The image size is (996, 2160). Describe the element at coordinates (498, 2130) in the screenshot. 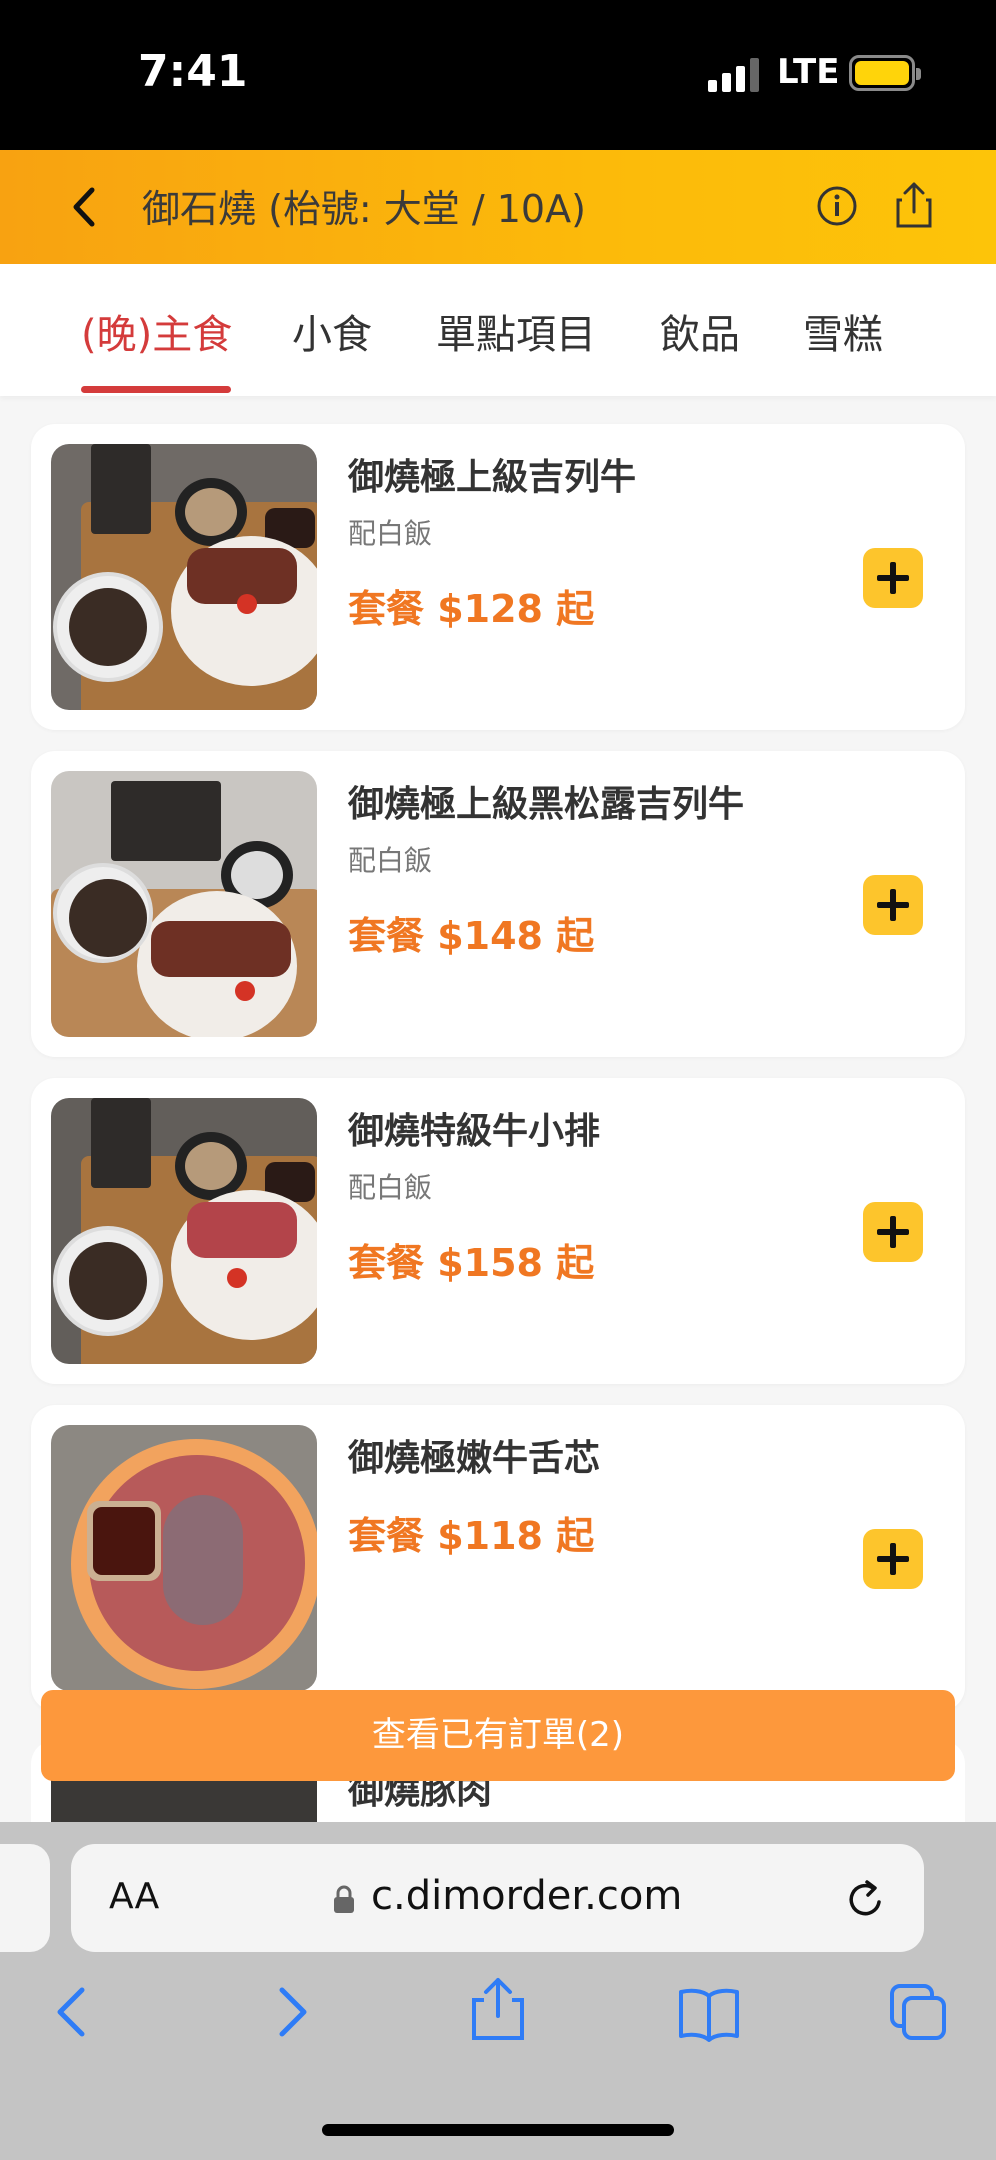

I see `home-indicator` at that location.